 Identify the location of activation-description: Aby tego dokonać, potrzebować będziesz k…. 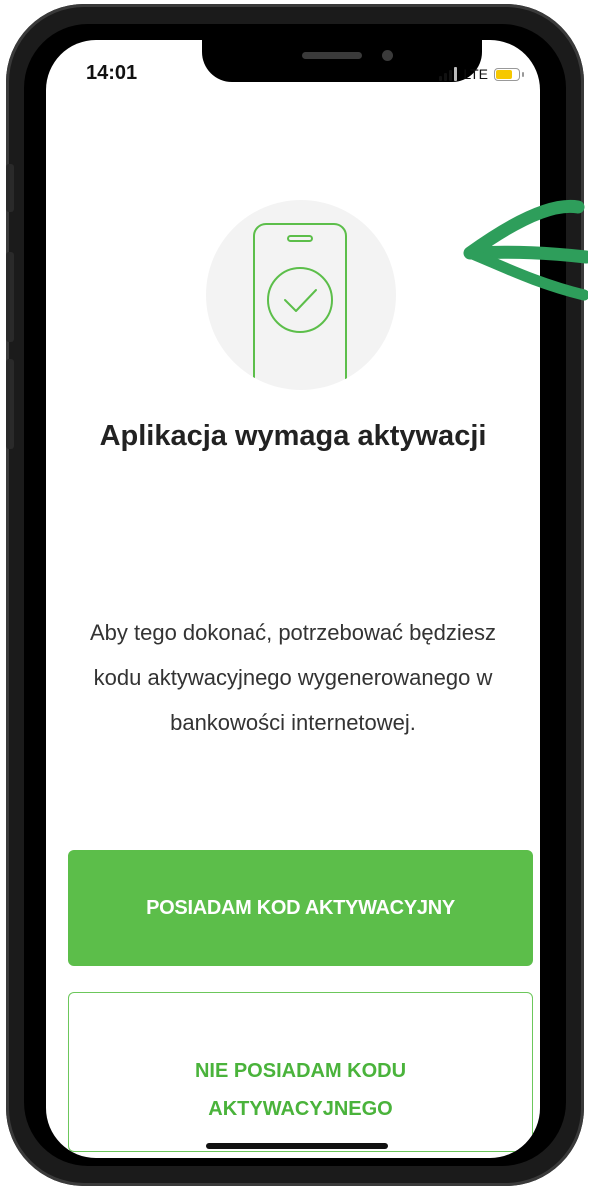
(293, 677).